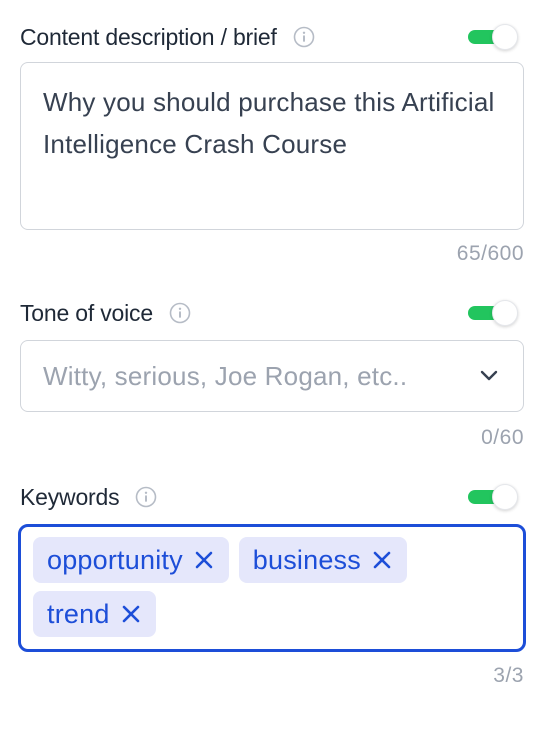  What do you see at coordinates (502, 437) in the screenshot?
I see `tone-counter: 0/60` at bounding box center [502, 437].